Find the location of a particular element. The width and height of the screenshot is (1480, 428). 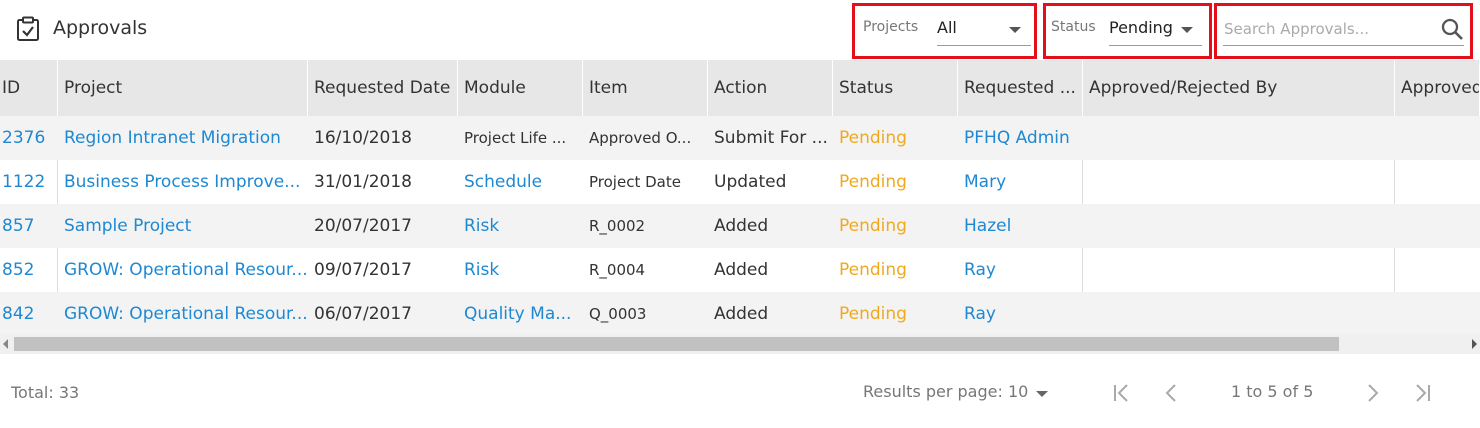

page-title: Approvals is located at coordinates (100, 28).